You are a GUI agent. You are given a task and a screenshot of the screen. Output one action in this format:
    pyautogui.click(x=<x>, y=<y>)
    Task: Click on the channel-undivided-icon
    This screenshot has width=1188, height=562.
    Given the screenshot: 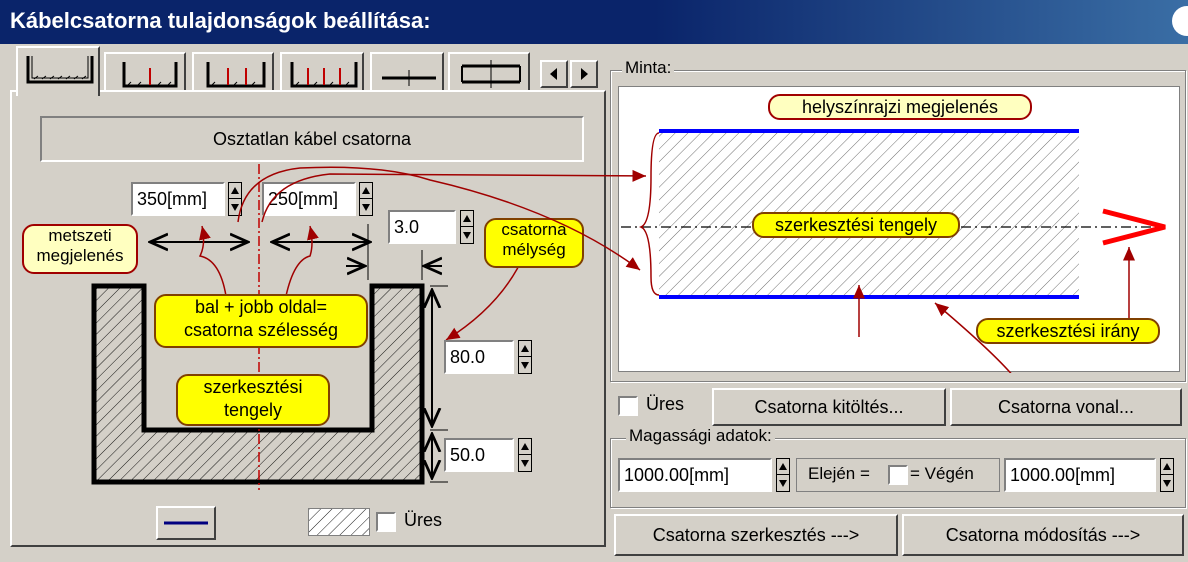 What is the action you would take?
    pyautogui.click(x=60, y=70)
    